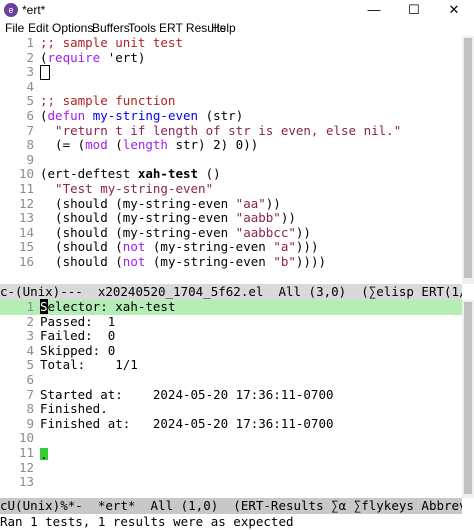 The height and width of the screenshot is (530, 474). Describe the element at coordinates (237, 10) in the screenshot. I see `title-bar: e *ert* — ☐ ✕` at that location.